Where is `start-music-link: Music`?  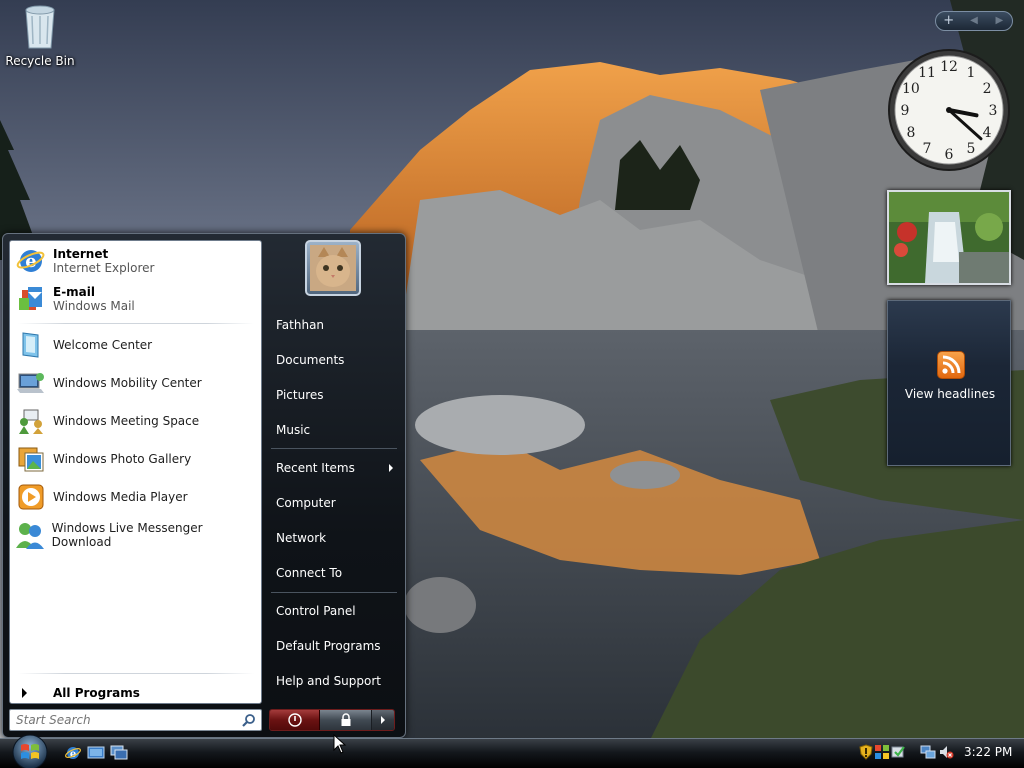 start-music-link: Music is located at coordinates (333, 430).